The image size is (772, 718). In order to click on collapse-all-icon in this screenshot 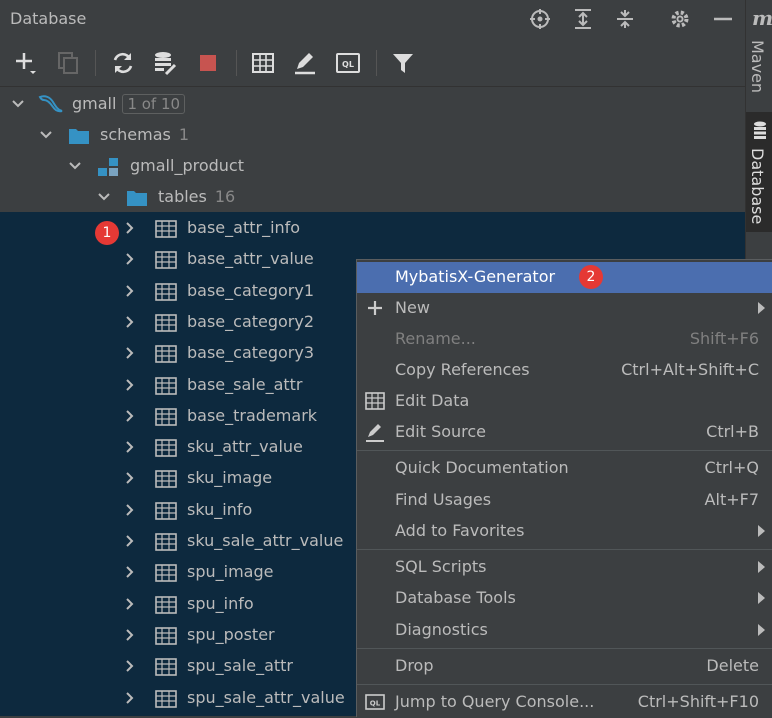, I will do `click(625, 19)`.